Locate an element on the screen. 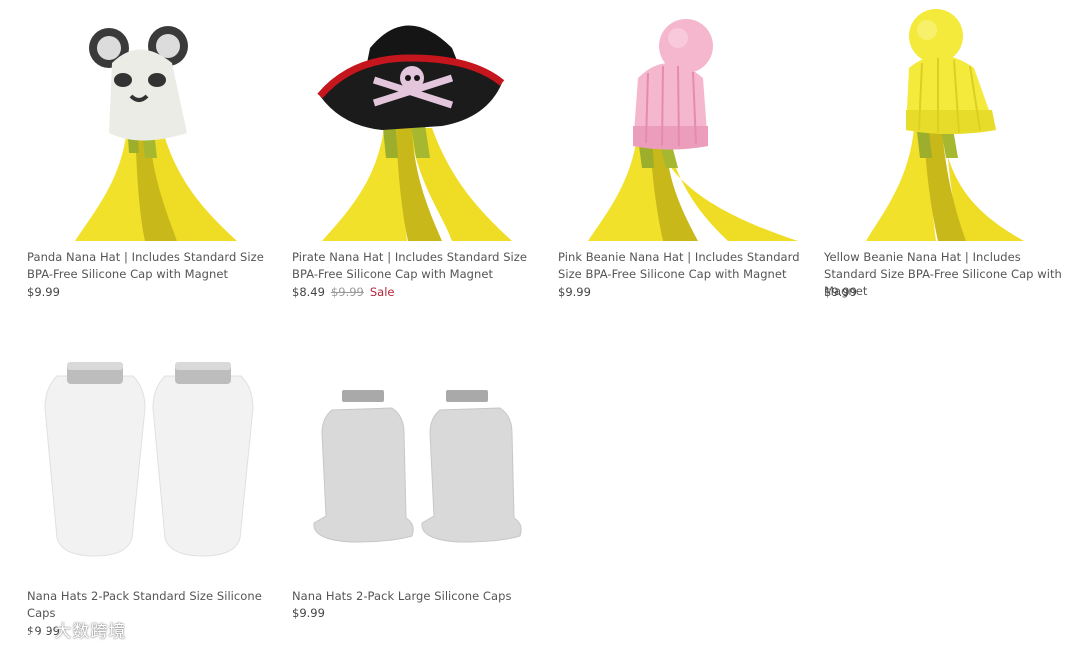  pirate-hat-image is located at coordinates (411, 77).